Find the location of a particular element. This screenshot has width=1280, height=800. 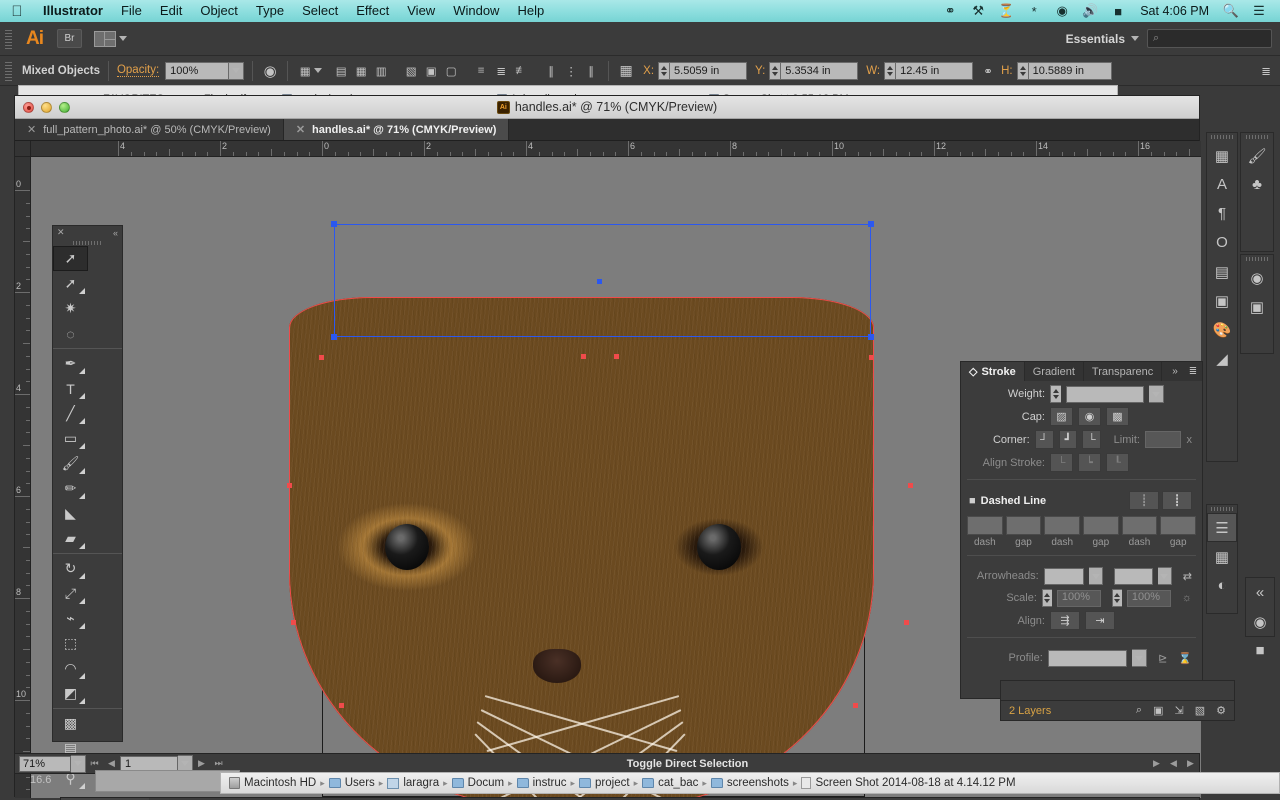

align-stroke-inside-icon: ┕ is located at coordinates (1089, 462).